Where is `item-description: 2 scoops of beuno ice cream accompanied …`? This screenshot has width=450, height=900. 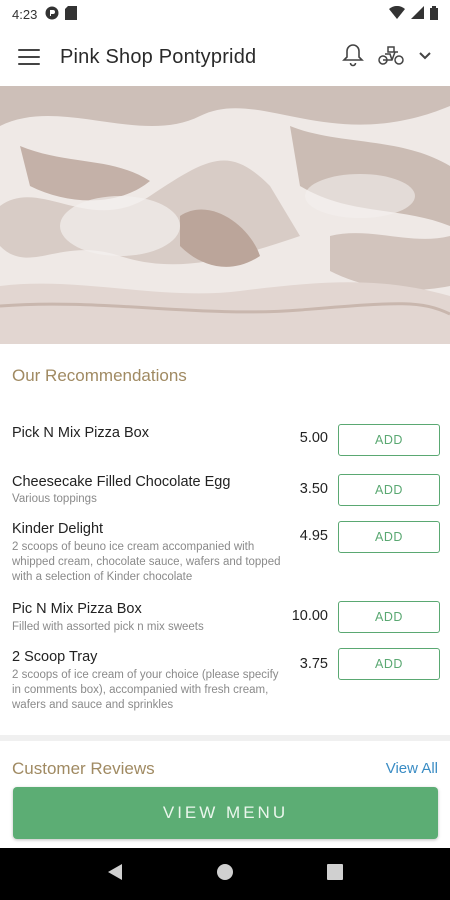
item-description: 2 scoops of beuno ice cream accompanied … is located at coordinates (146, 562).